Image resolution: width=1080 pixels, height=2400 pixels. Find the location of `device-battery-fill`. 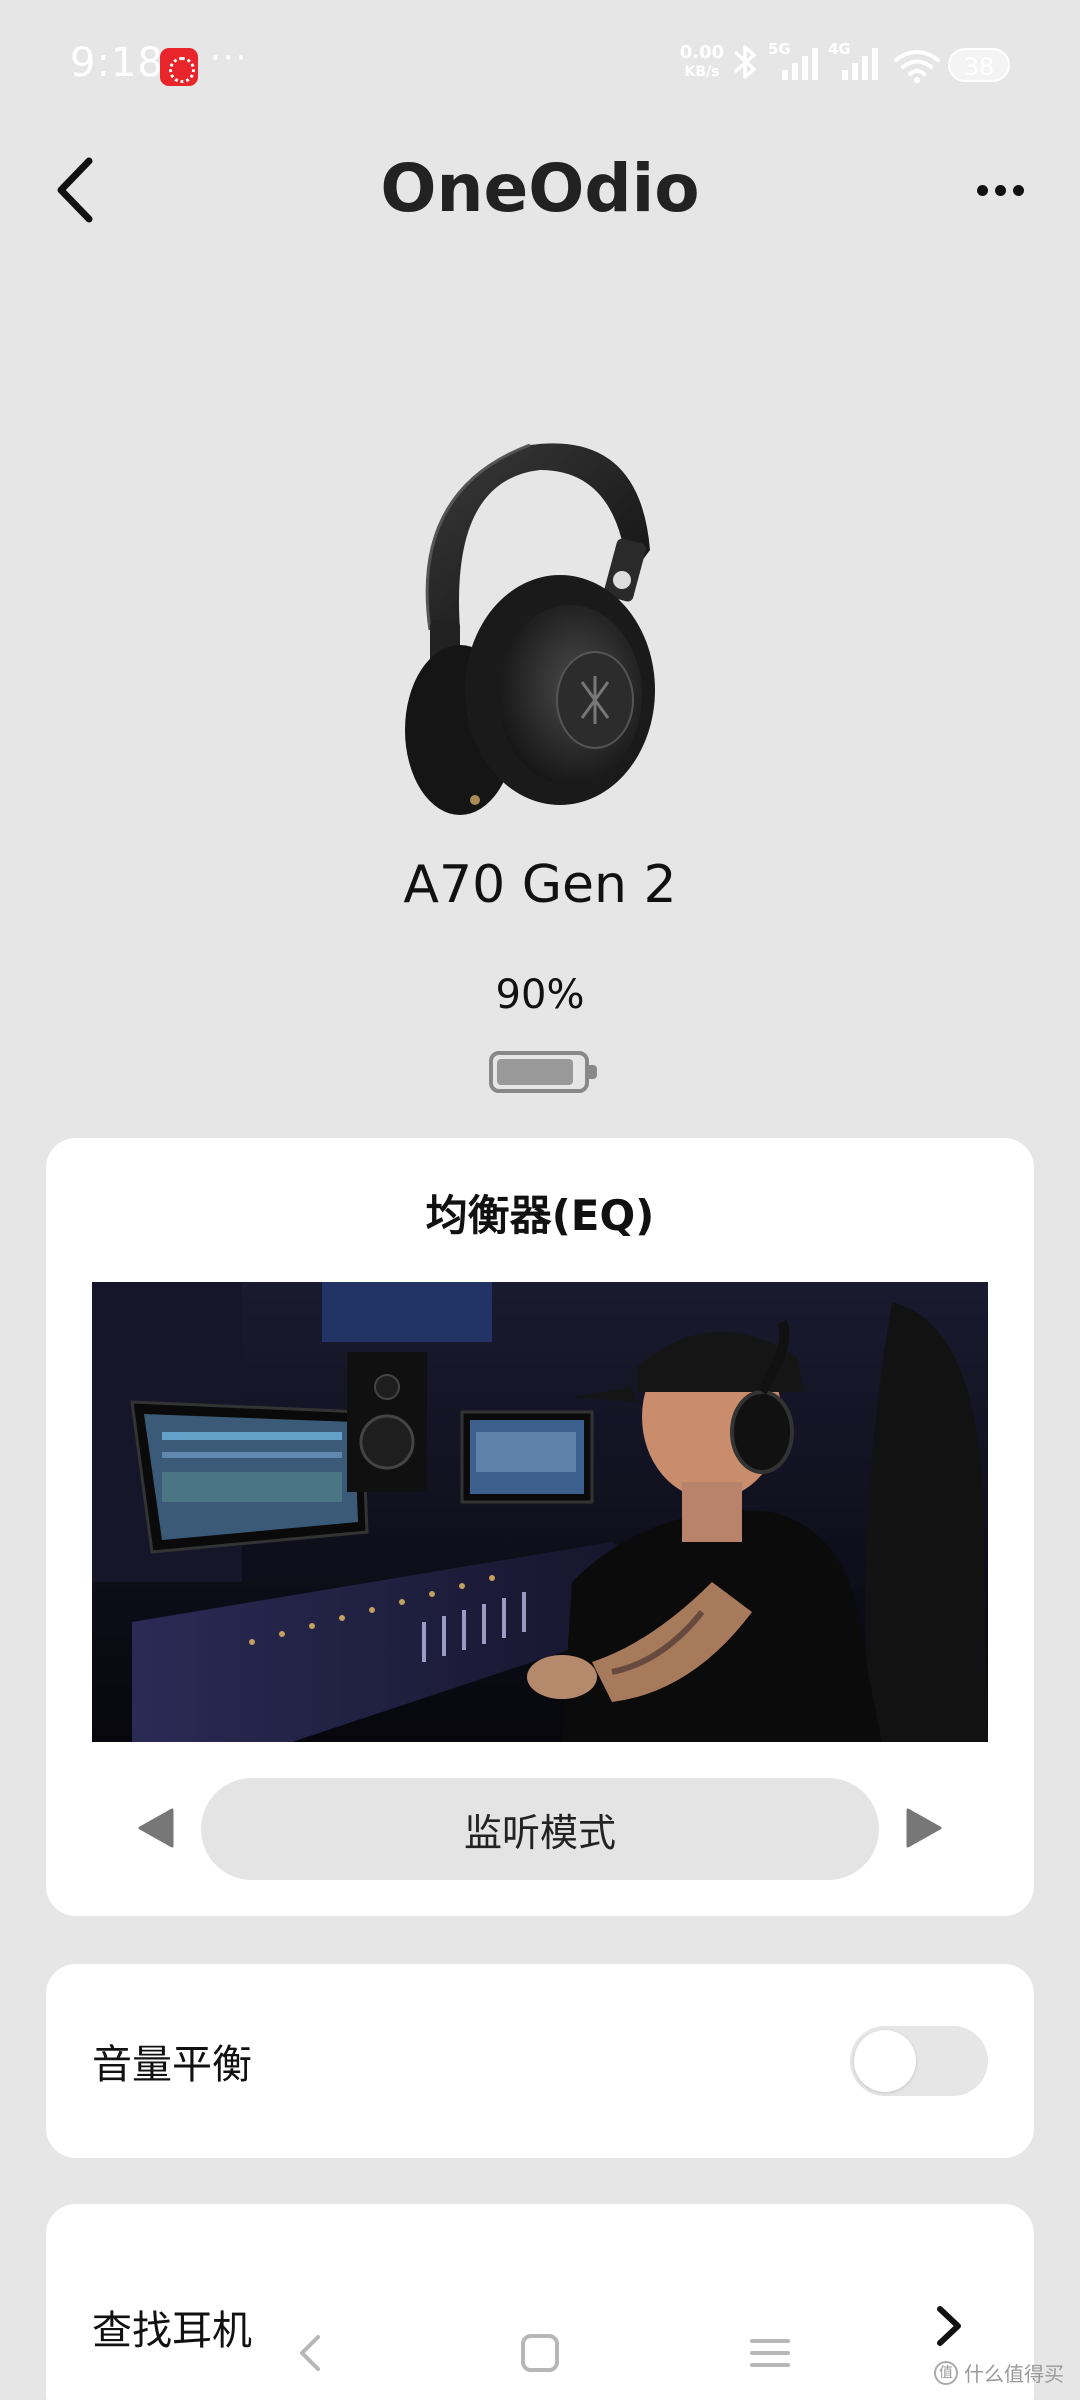

device-battery-fill is located at coordinates (535, 1072).